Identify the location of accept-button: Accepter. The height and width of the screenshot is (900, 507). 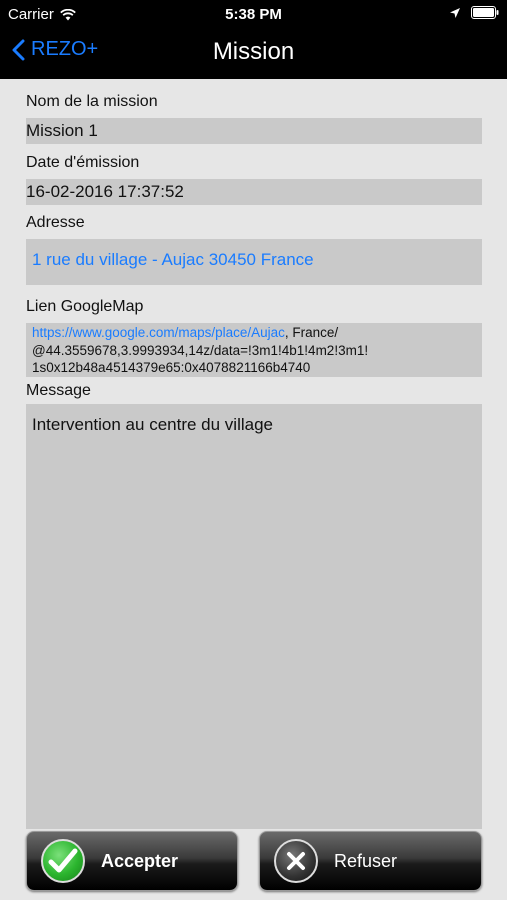
(132, 861).